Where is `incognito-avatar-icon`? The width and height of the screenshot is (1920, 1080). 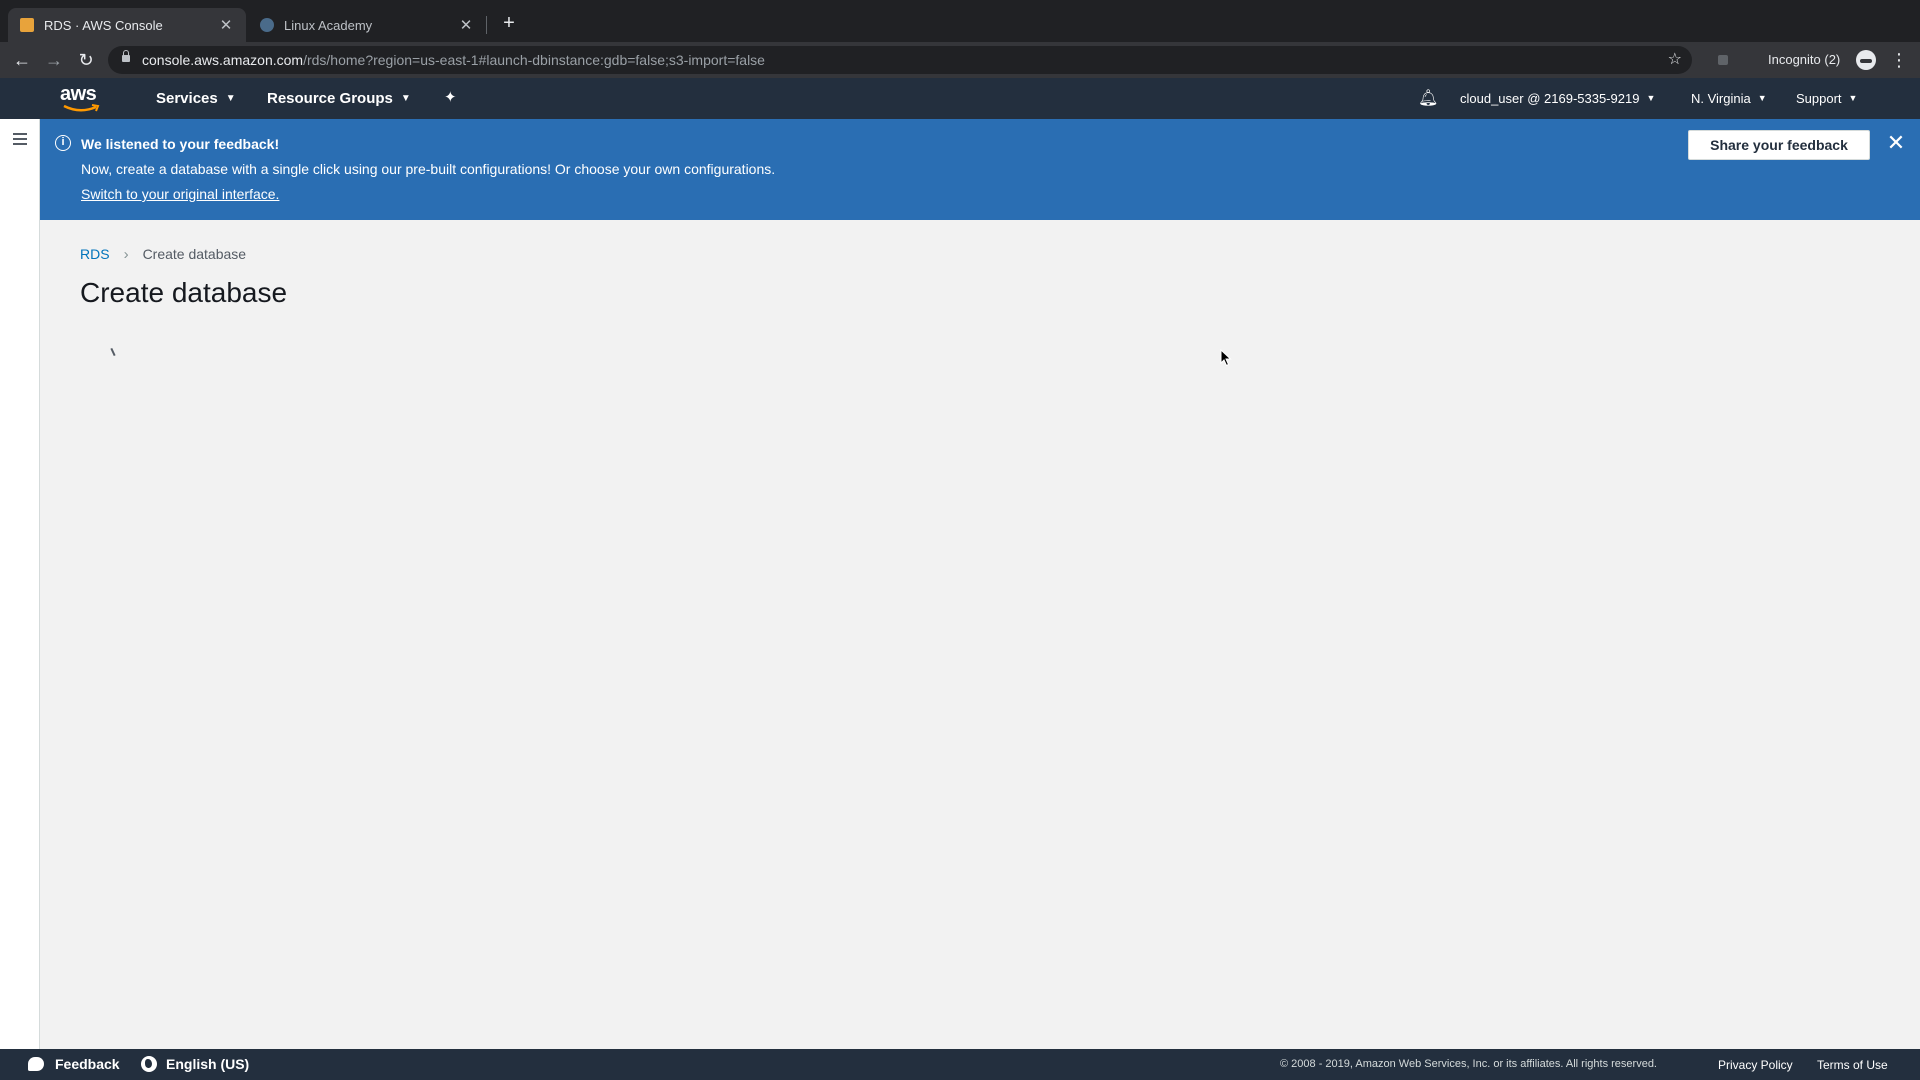 incognito-avatar-icon is located at coordinates (1866, 60).